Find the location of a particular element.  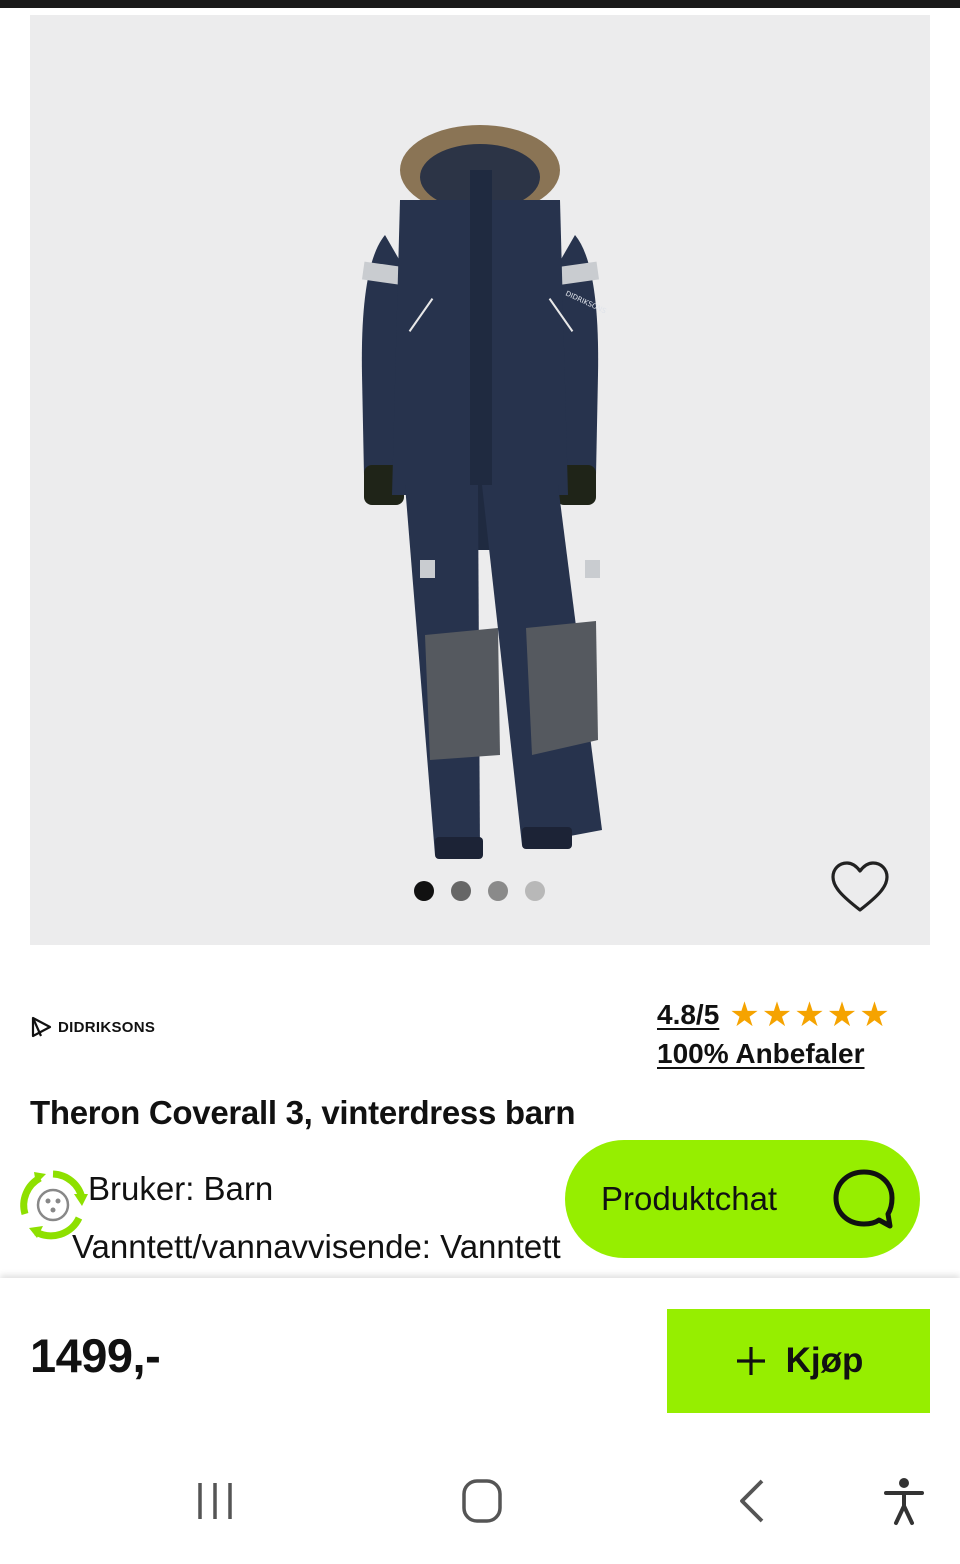

product-title: Theron Coverall 3, vinterdress barn is located at coordinates (303, 1112).